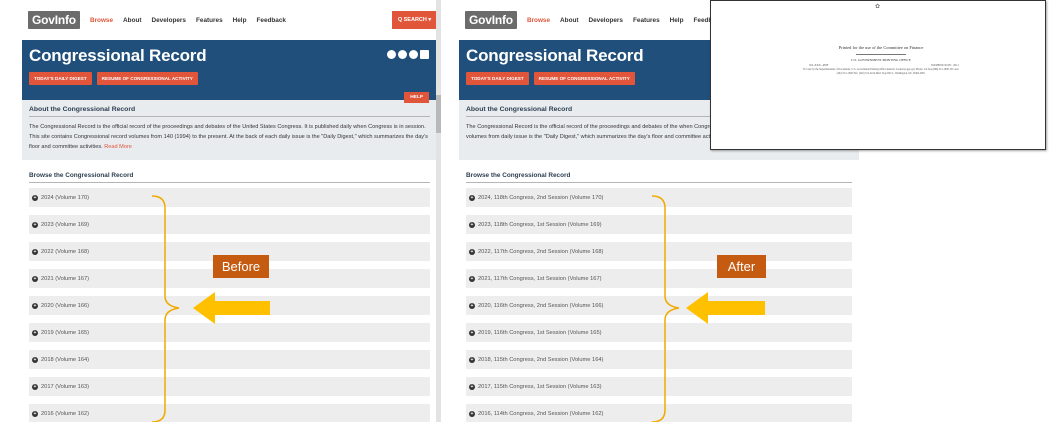 The width and height of the screenshot is (1050, 422). Describe the element at coordinates (165, 308) in the screenshot. I see `before-bracket` at that location.